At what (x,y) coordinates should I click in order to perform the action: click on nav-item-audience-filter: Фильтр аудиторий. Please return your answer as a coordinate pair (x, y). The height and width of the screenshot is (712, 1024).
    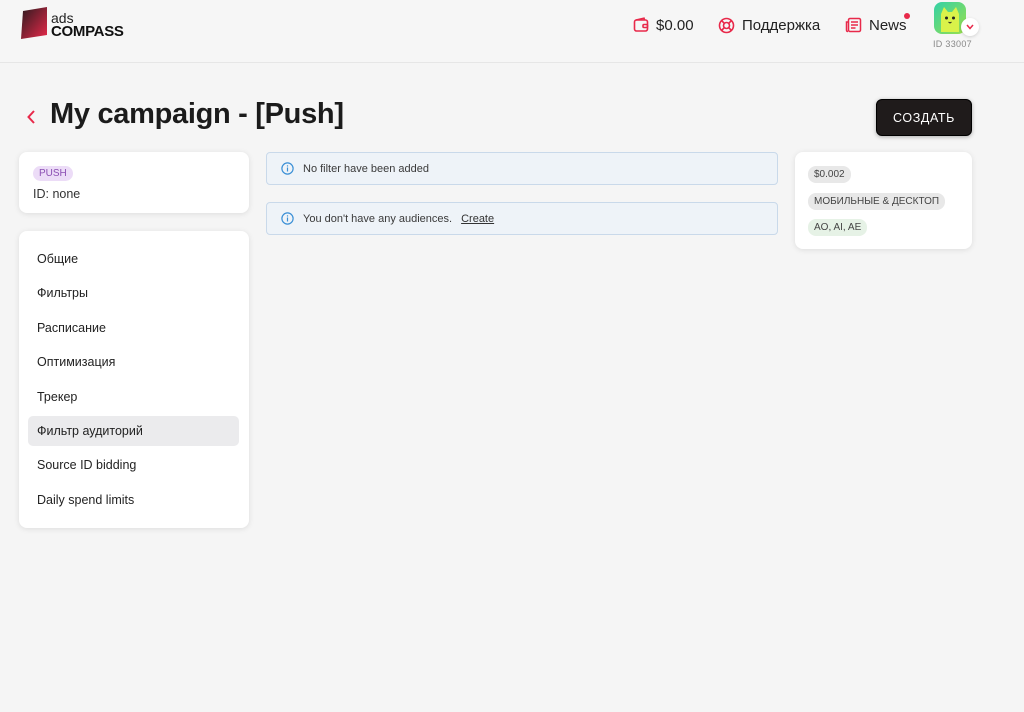
    Looking at the image, I should click on (133, 431).